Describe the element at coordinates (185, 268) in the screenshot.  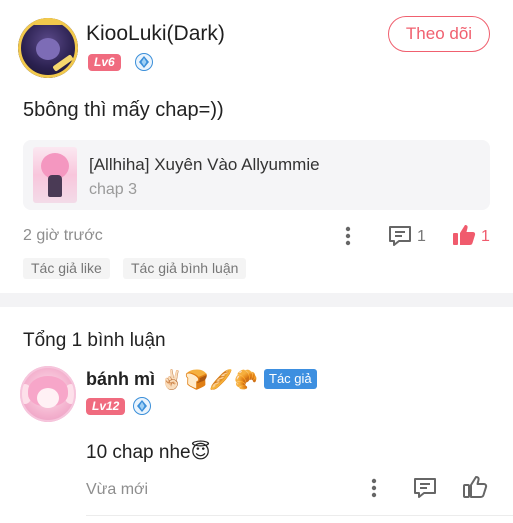
I see `tag-author-commented: Tác giả bình luận` at that location.